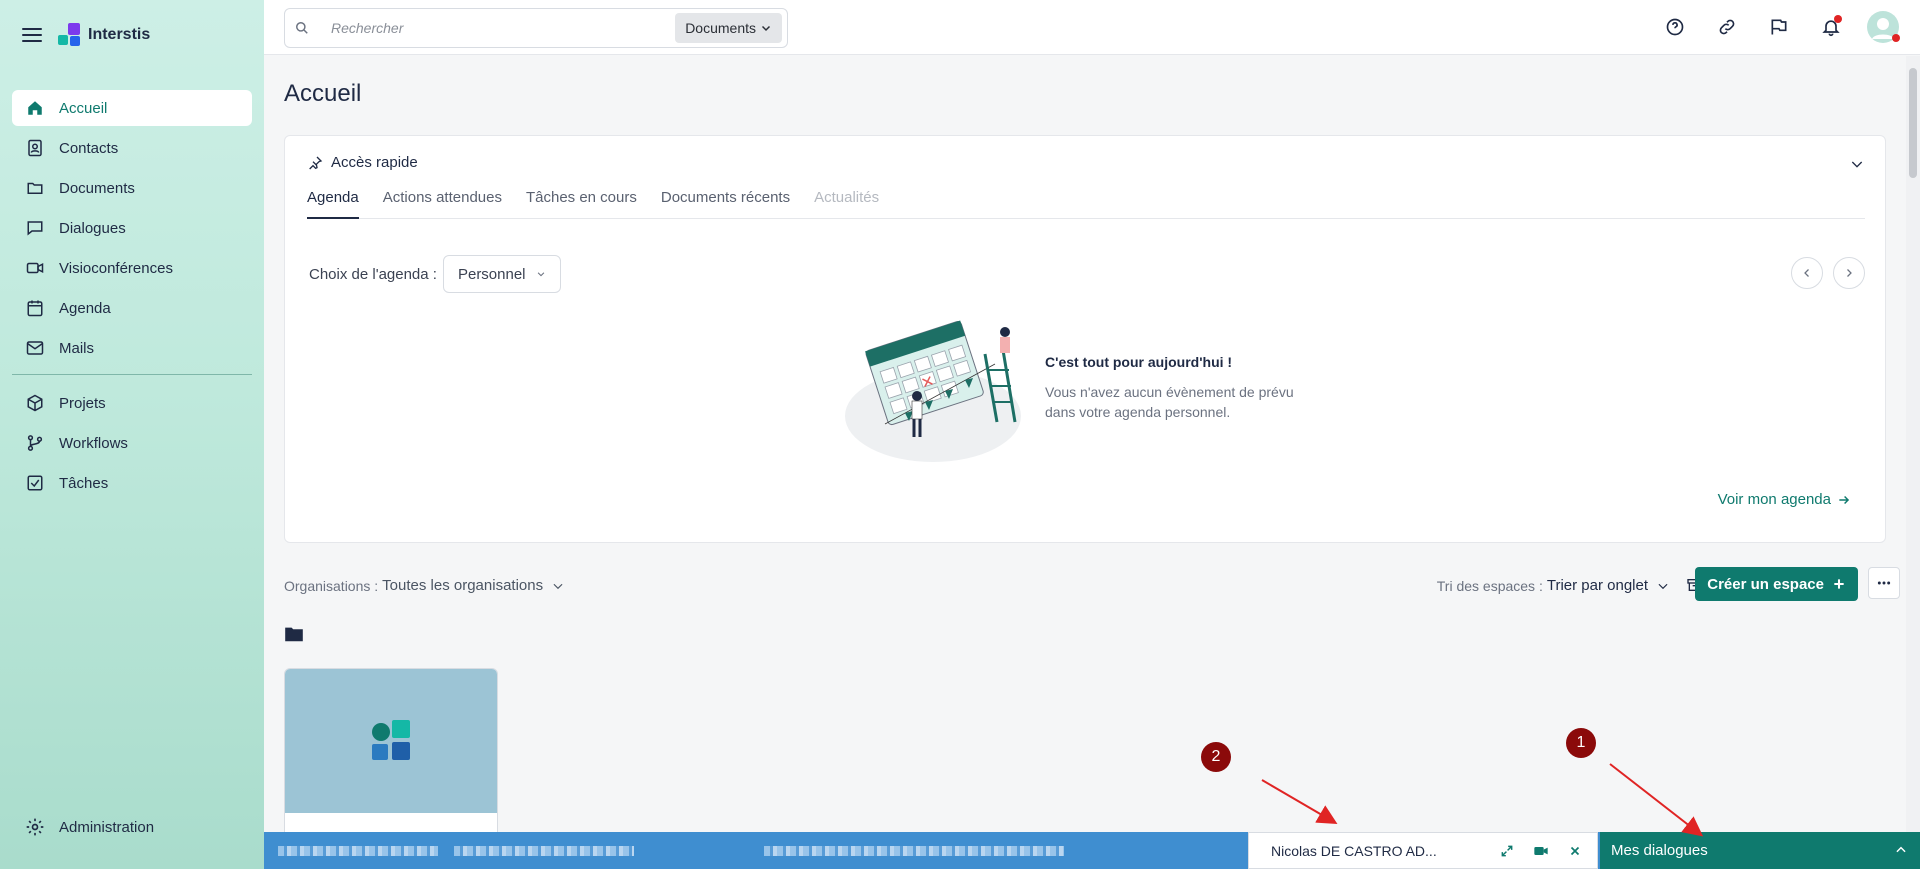 Image resolution: width=1920 pixels, height=869 pixels. I want to click on search-scope-label: Documents, so click(720, 28).